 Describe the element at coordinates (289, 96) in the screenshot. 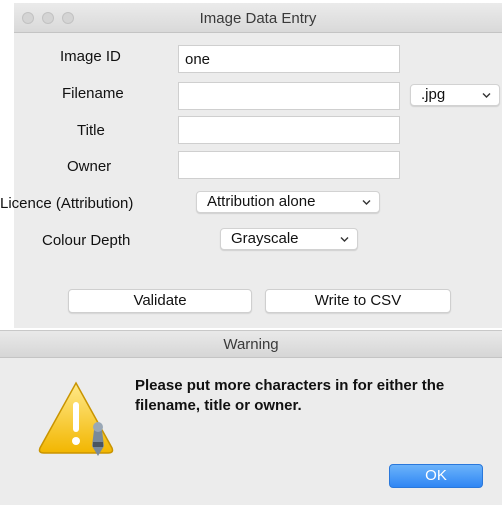

I see `filename-input` at that location.